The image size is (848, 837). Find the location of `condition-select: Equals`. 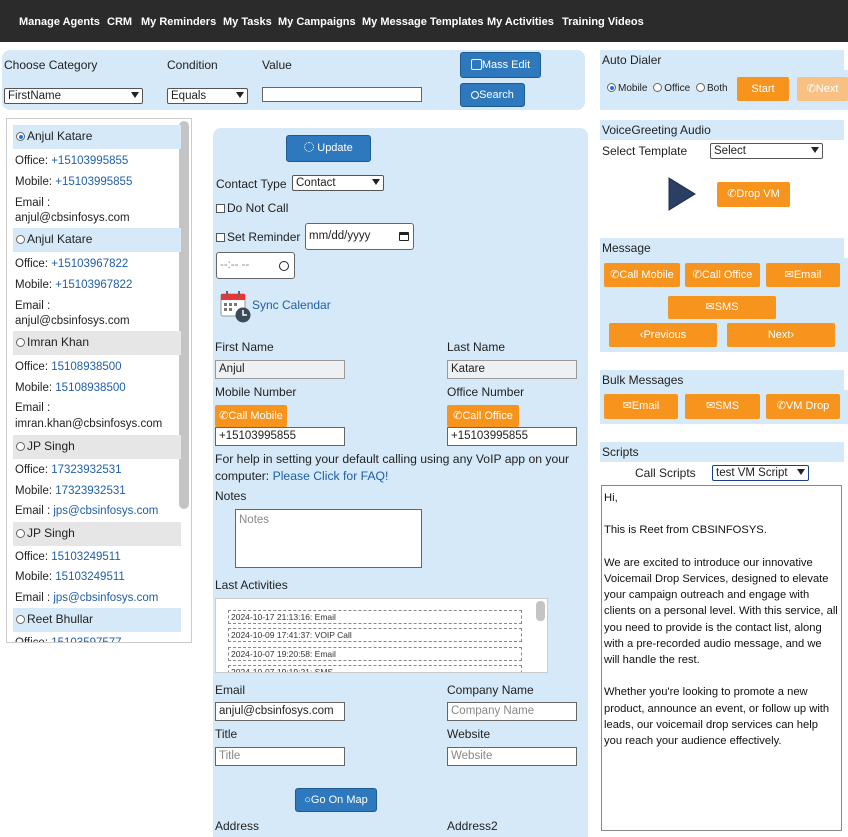

condition-select: Equals is located at coordinates (207, 96).